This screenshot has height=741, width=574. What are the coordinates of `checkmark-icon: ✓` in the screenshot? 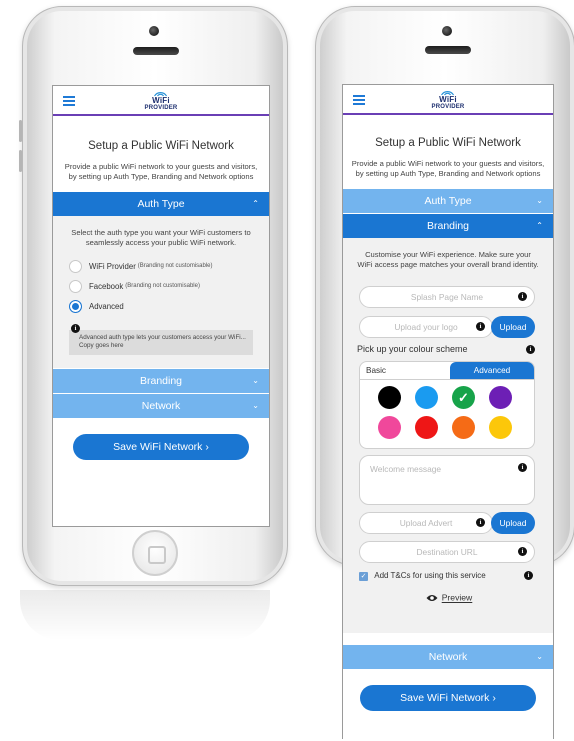 It's located at (463, 397).